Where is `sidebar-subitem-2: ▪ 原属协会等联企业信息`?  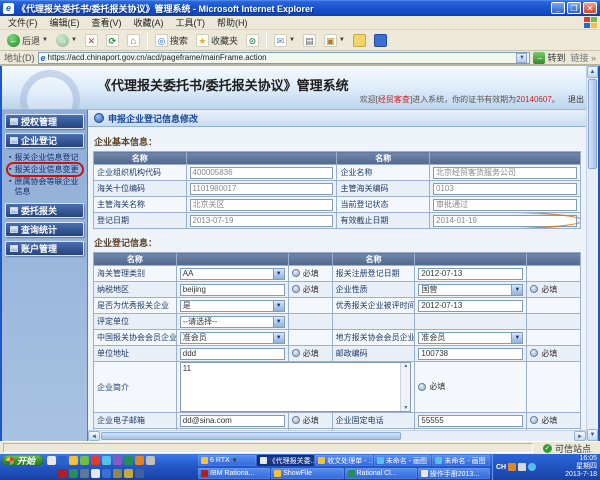 sidebar-subitem-2: ▪ 原属协会等联企业信息 is located at coordinates (45, 187).